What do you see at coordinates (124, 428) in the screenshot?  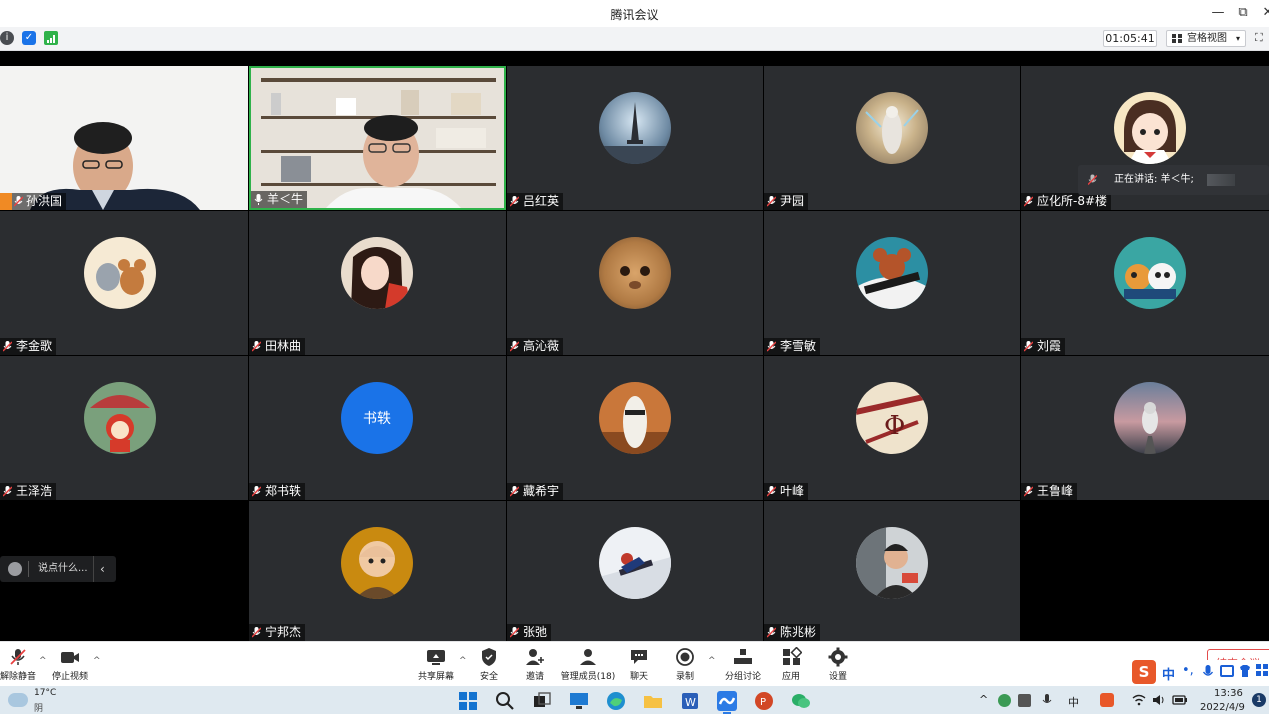 I see `participant-tile: 王泽浩` at bounding box center [124, 428].